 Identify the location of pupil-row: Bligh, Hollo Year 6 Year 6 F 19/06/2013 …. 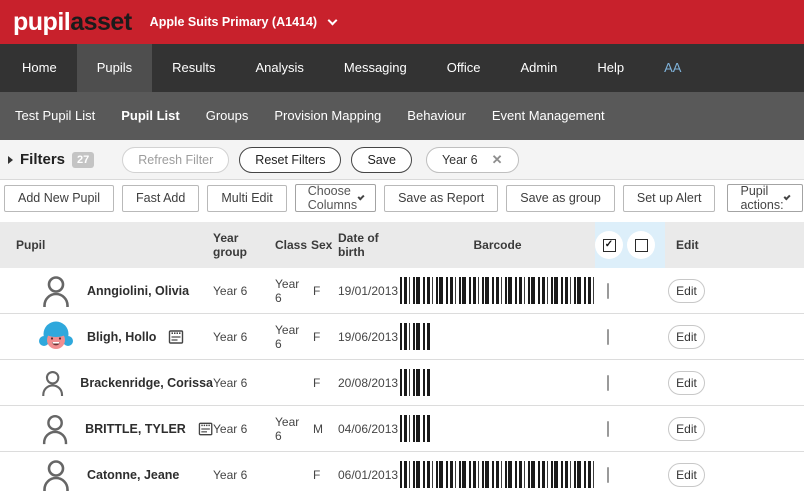
(402, 337).